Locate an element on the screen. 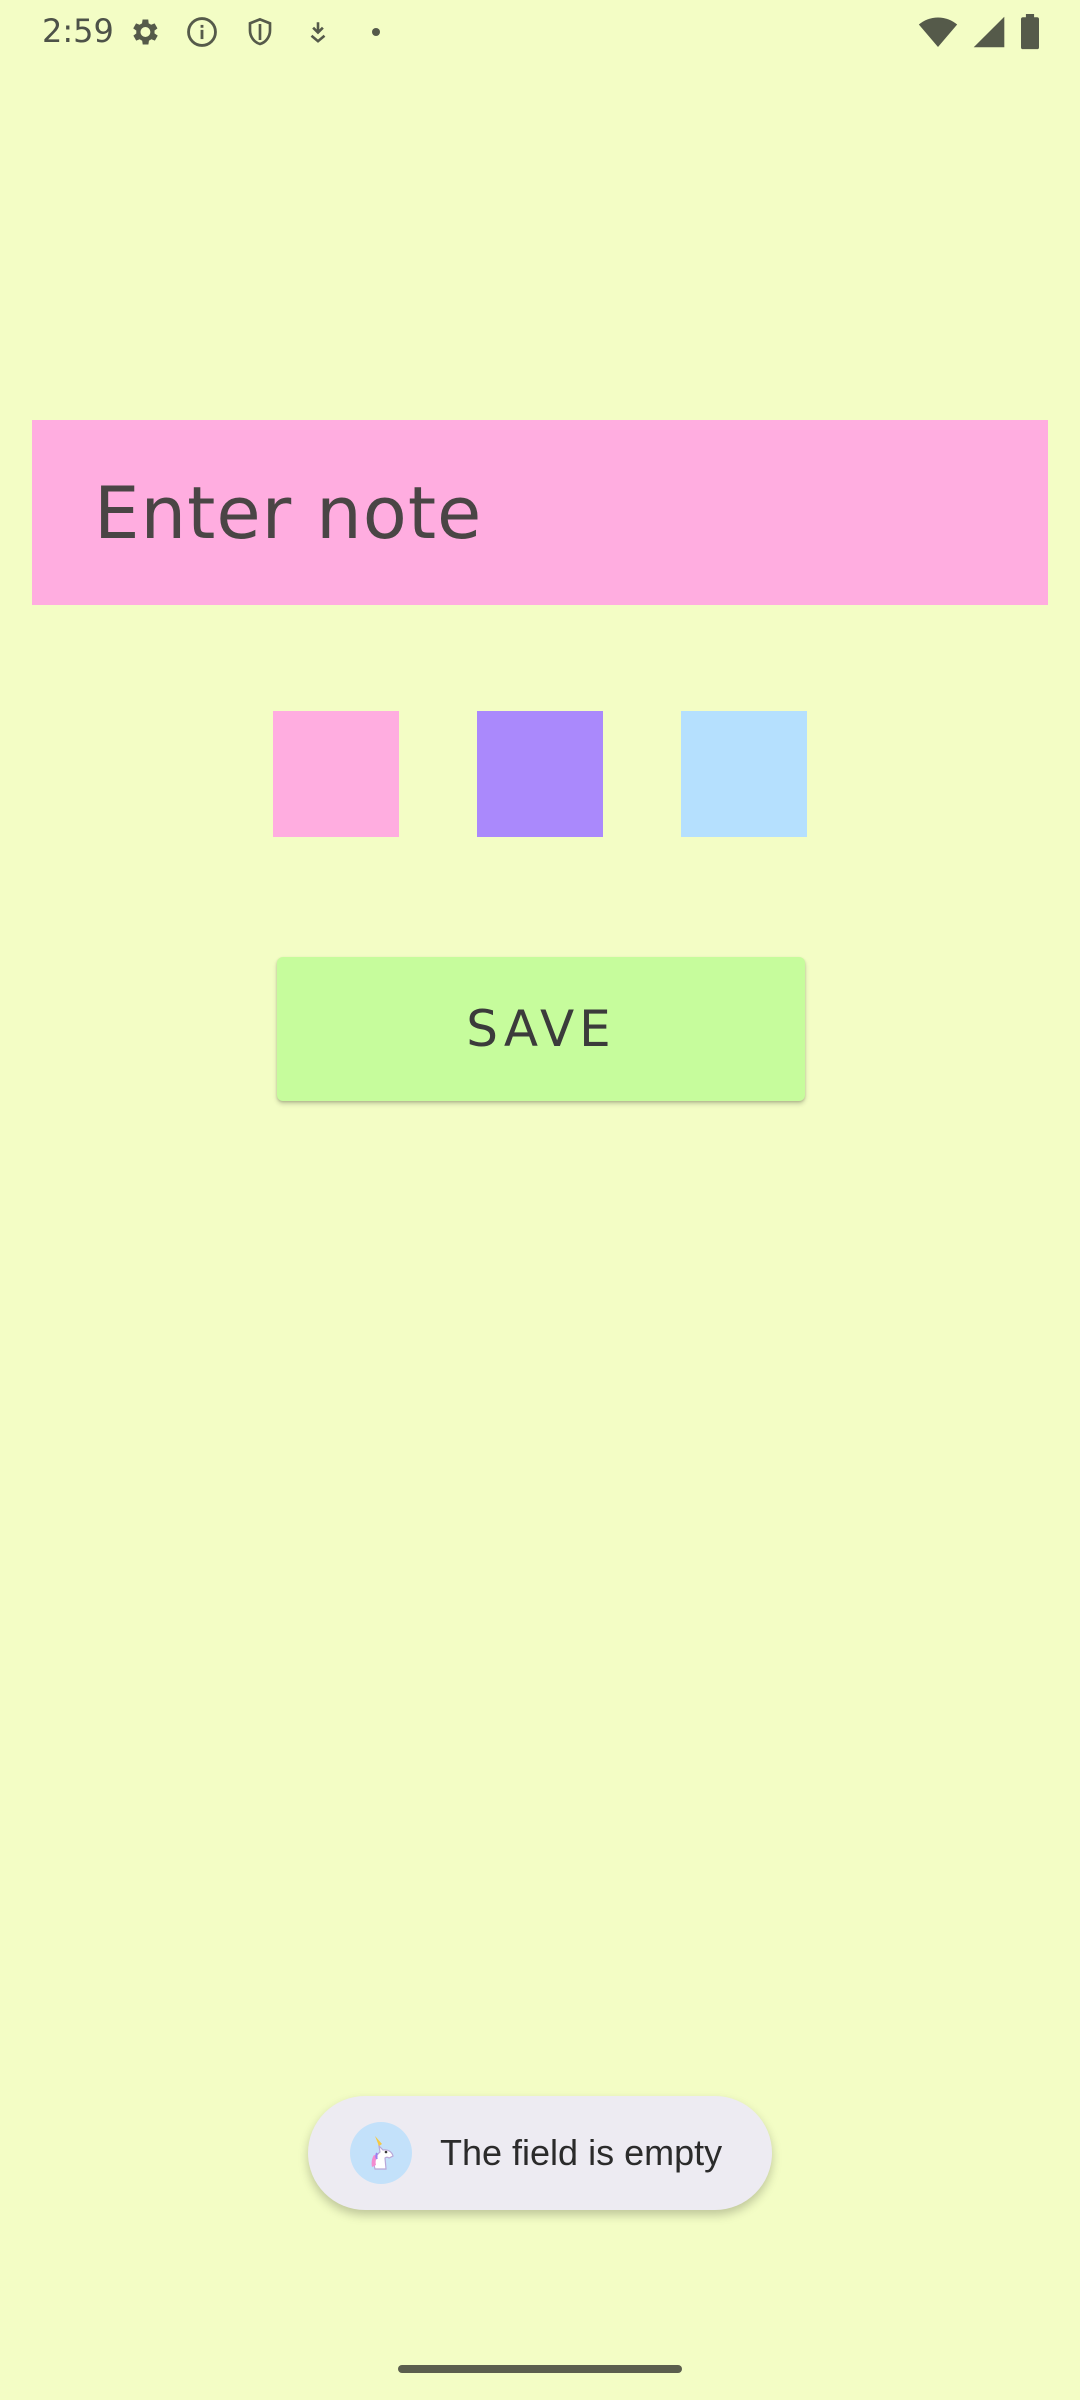 The image size is (1080, 2400). status-right-icons is located at coordinates (972, 32).